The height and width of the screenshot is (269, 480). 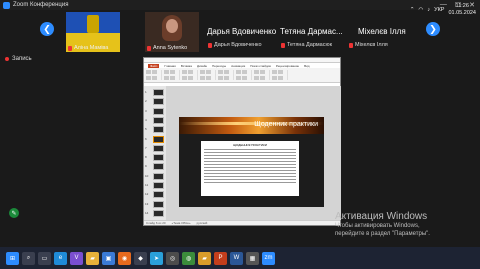 What do you see at coordinates (41, 5) in the screenshot?
I see `window-title: Zoom Конференция` at bounding box center [41, 5].